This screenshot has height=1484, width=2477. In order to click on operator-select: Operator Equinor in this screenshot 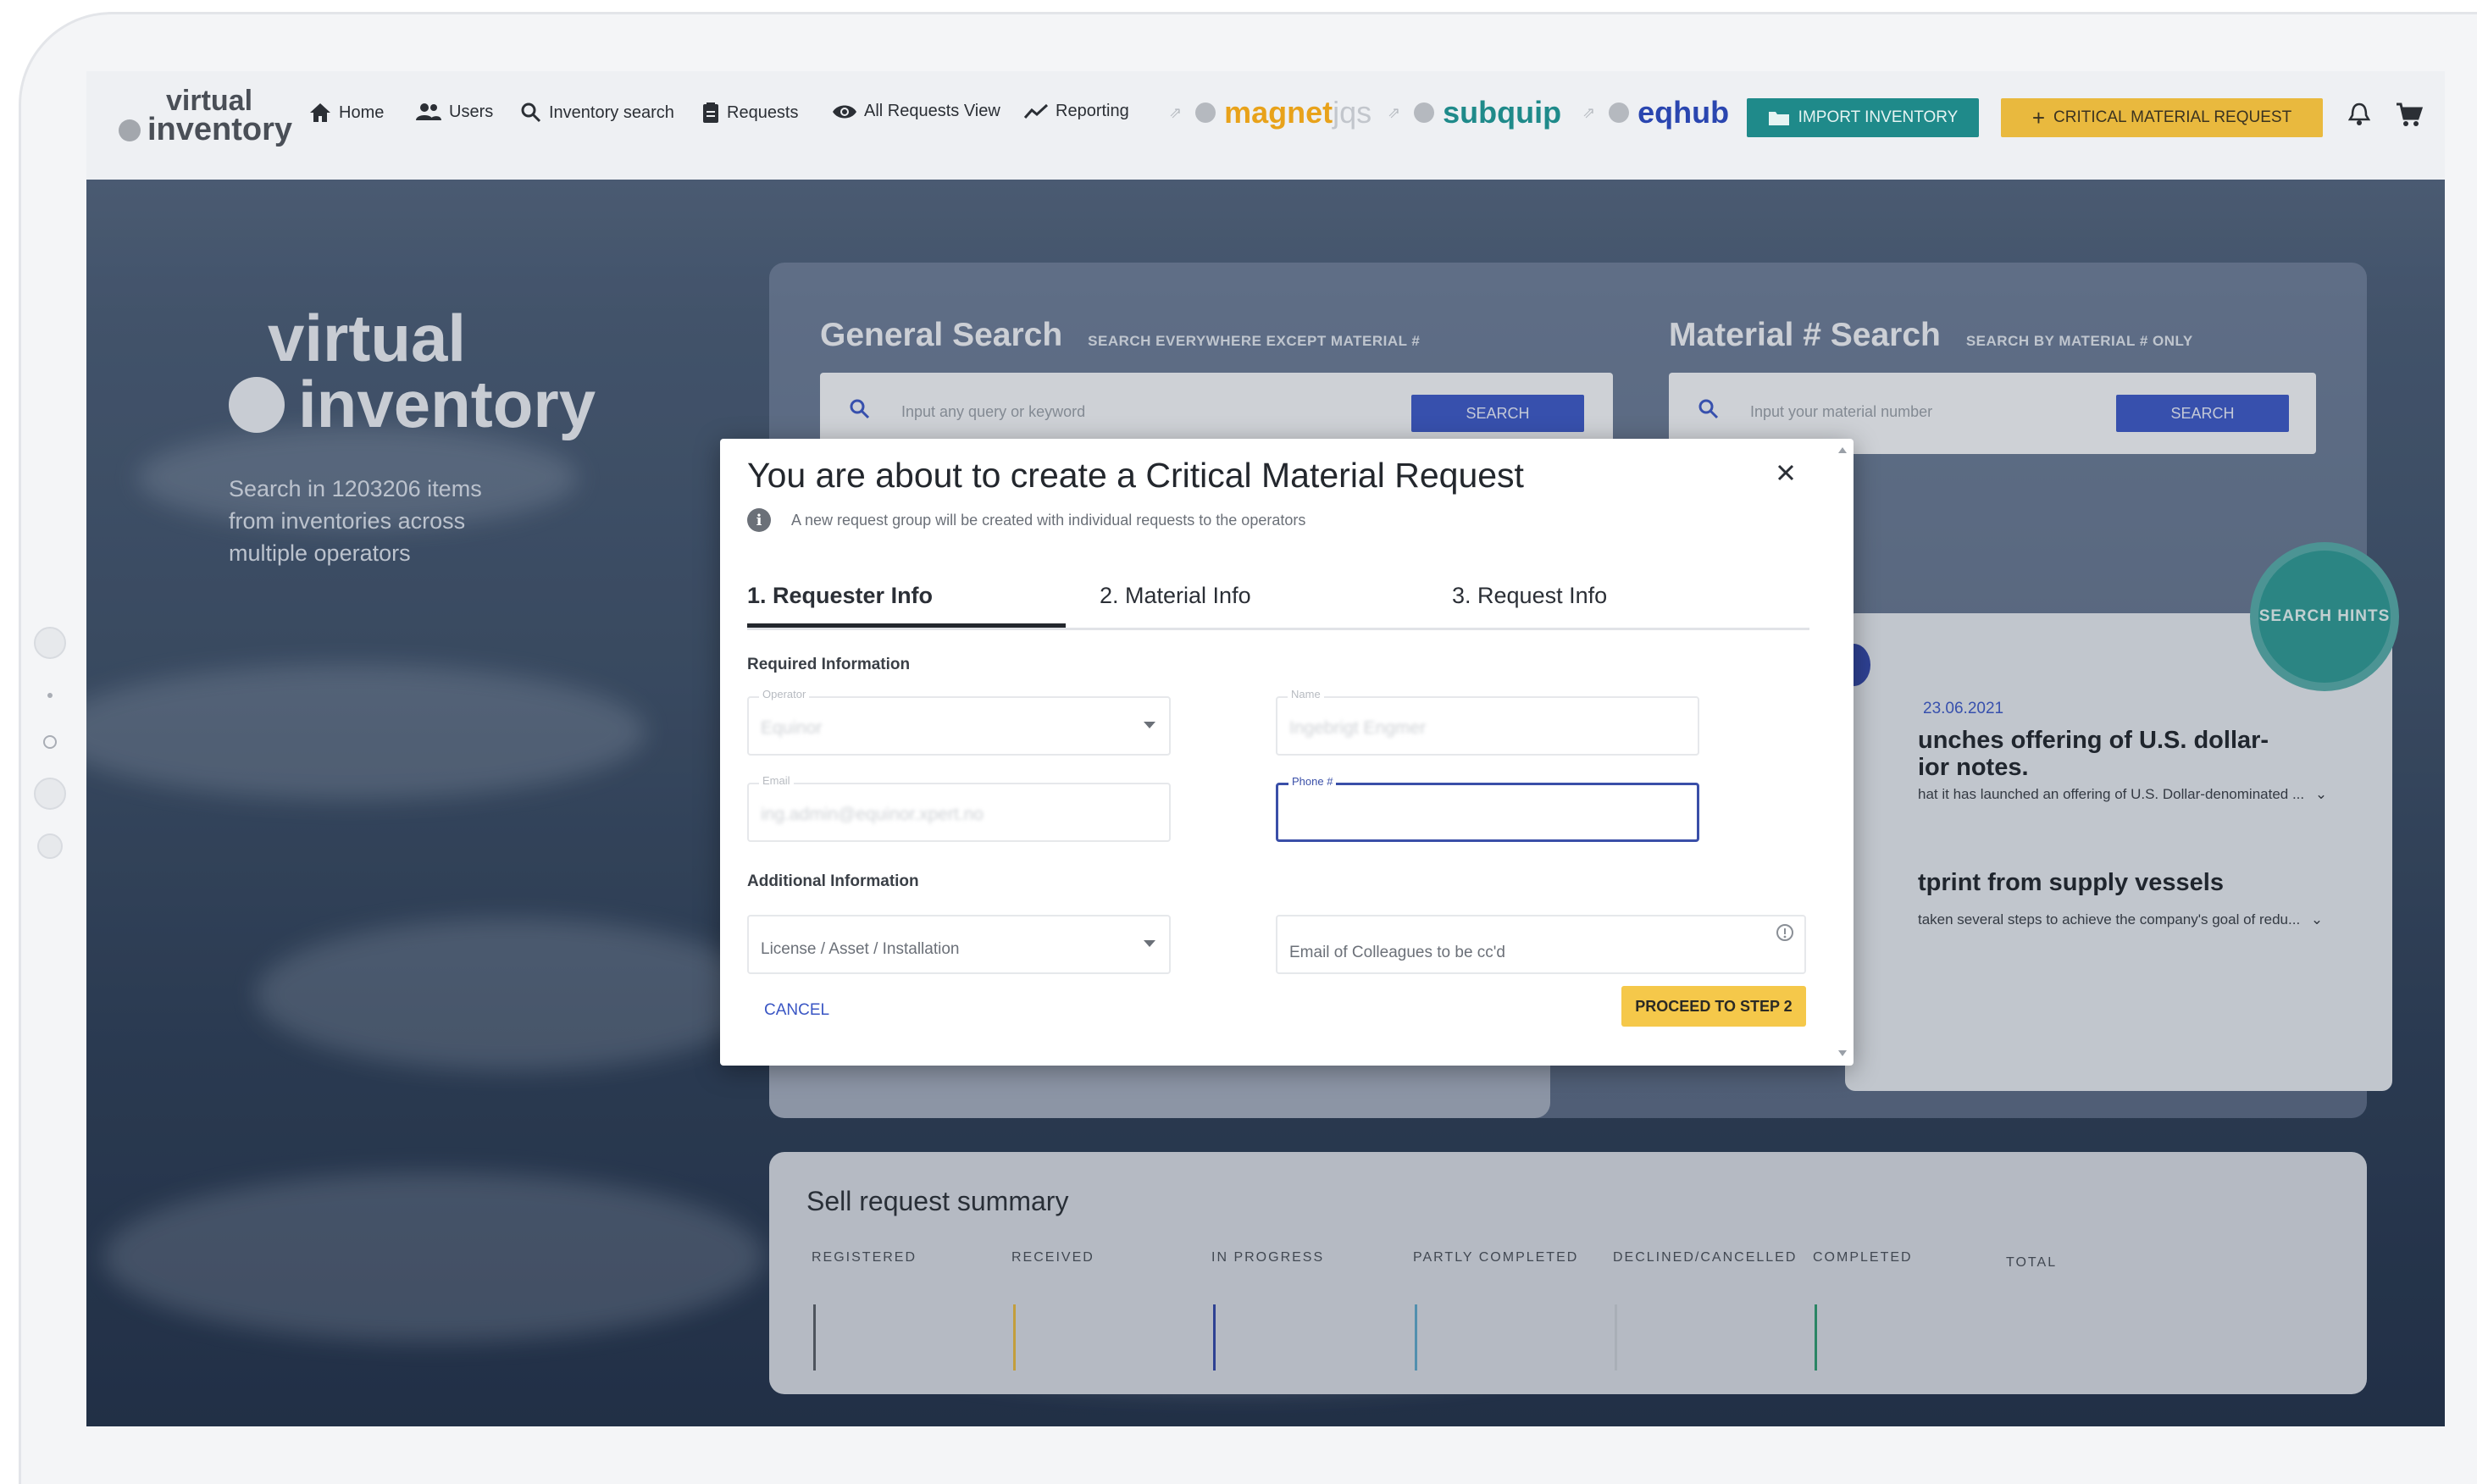, I will do `click(959, 722)`.